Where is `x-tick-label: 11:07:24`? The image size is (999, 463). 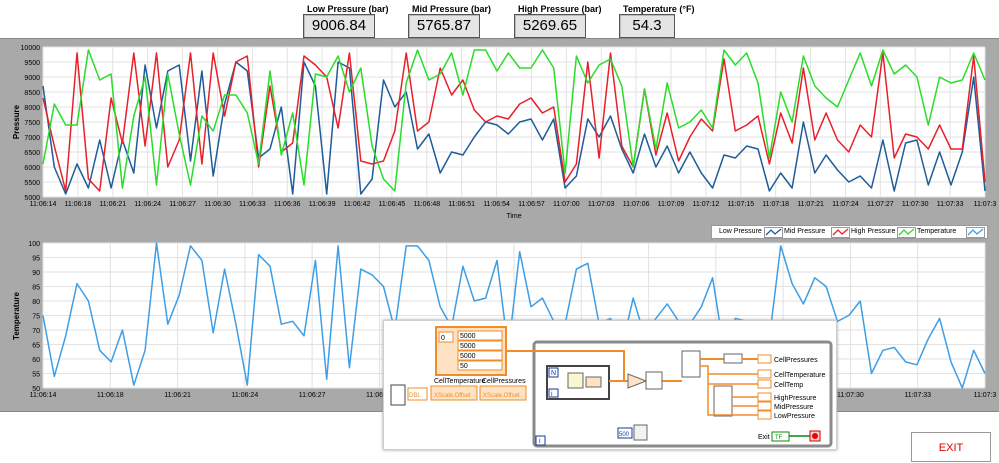 x-tick-label: 11:07:24 is located at coordinates (845, 204).